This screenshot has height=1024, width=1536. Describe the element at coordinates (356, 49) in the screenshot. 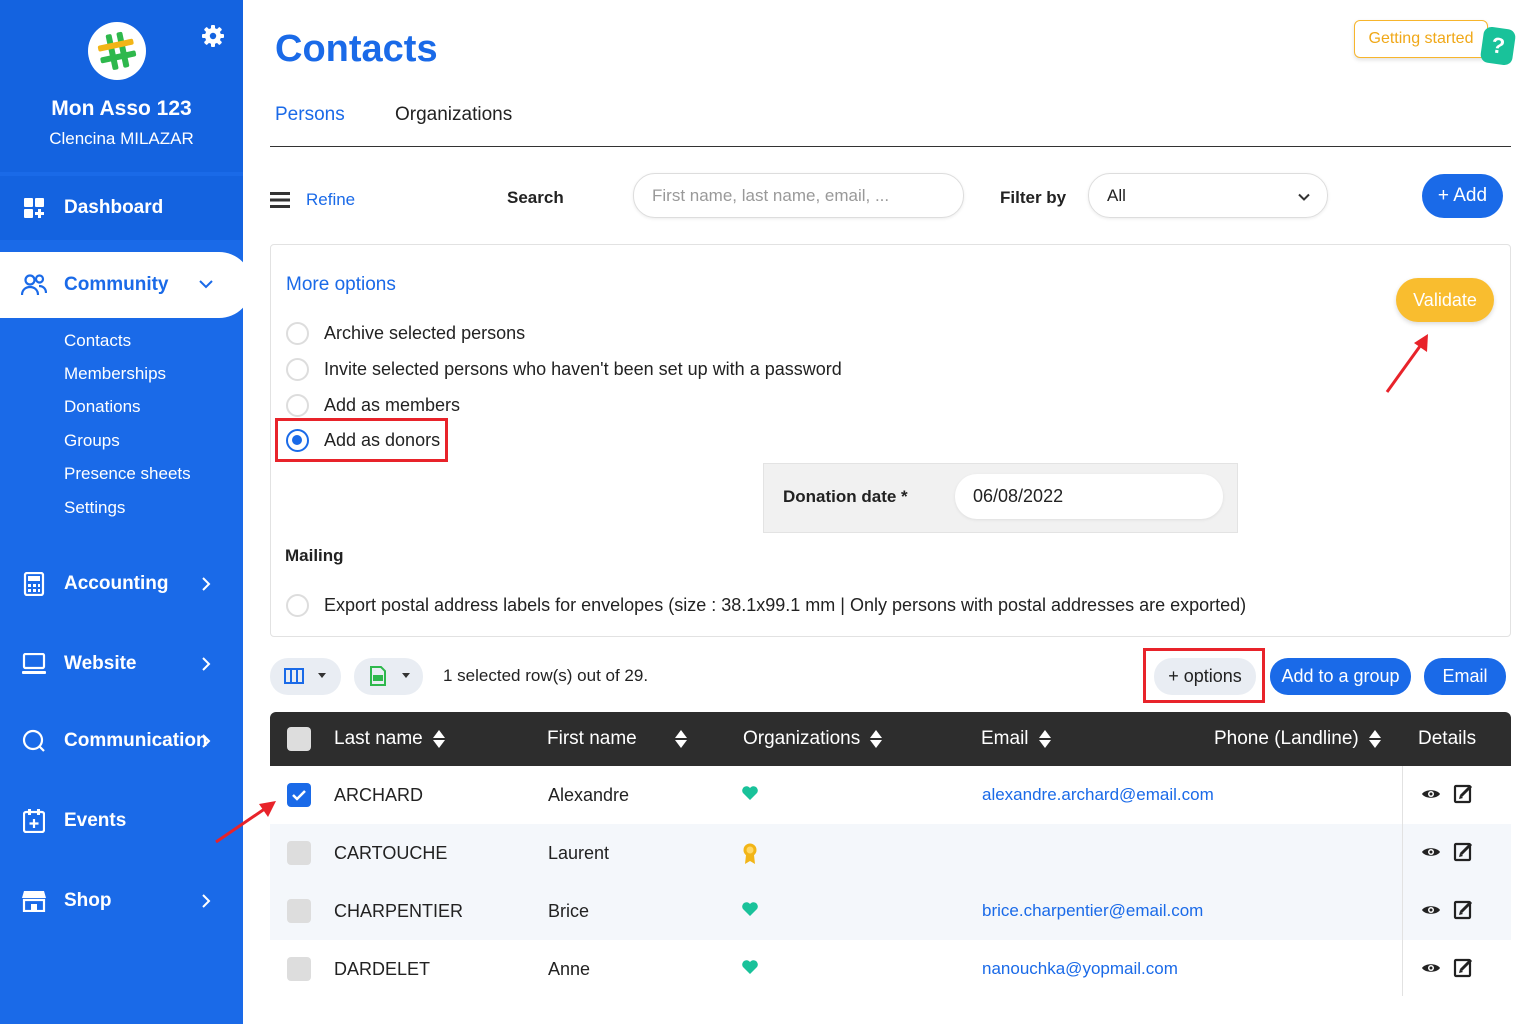

I see `page-title: Contacts` at that location.